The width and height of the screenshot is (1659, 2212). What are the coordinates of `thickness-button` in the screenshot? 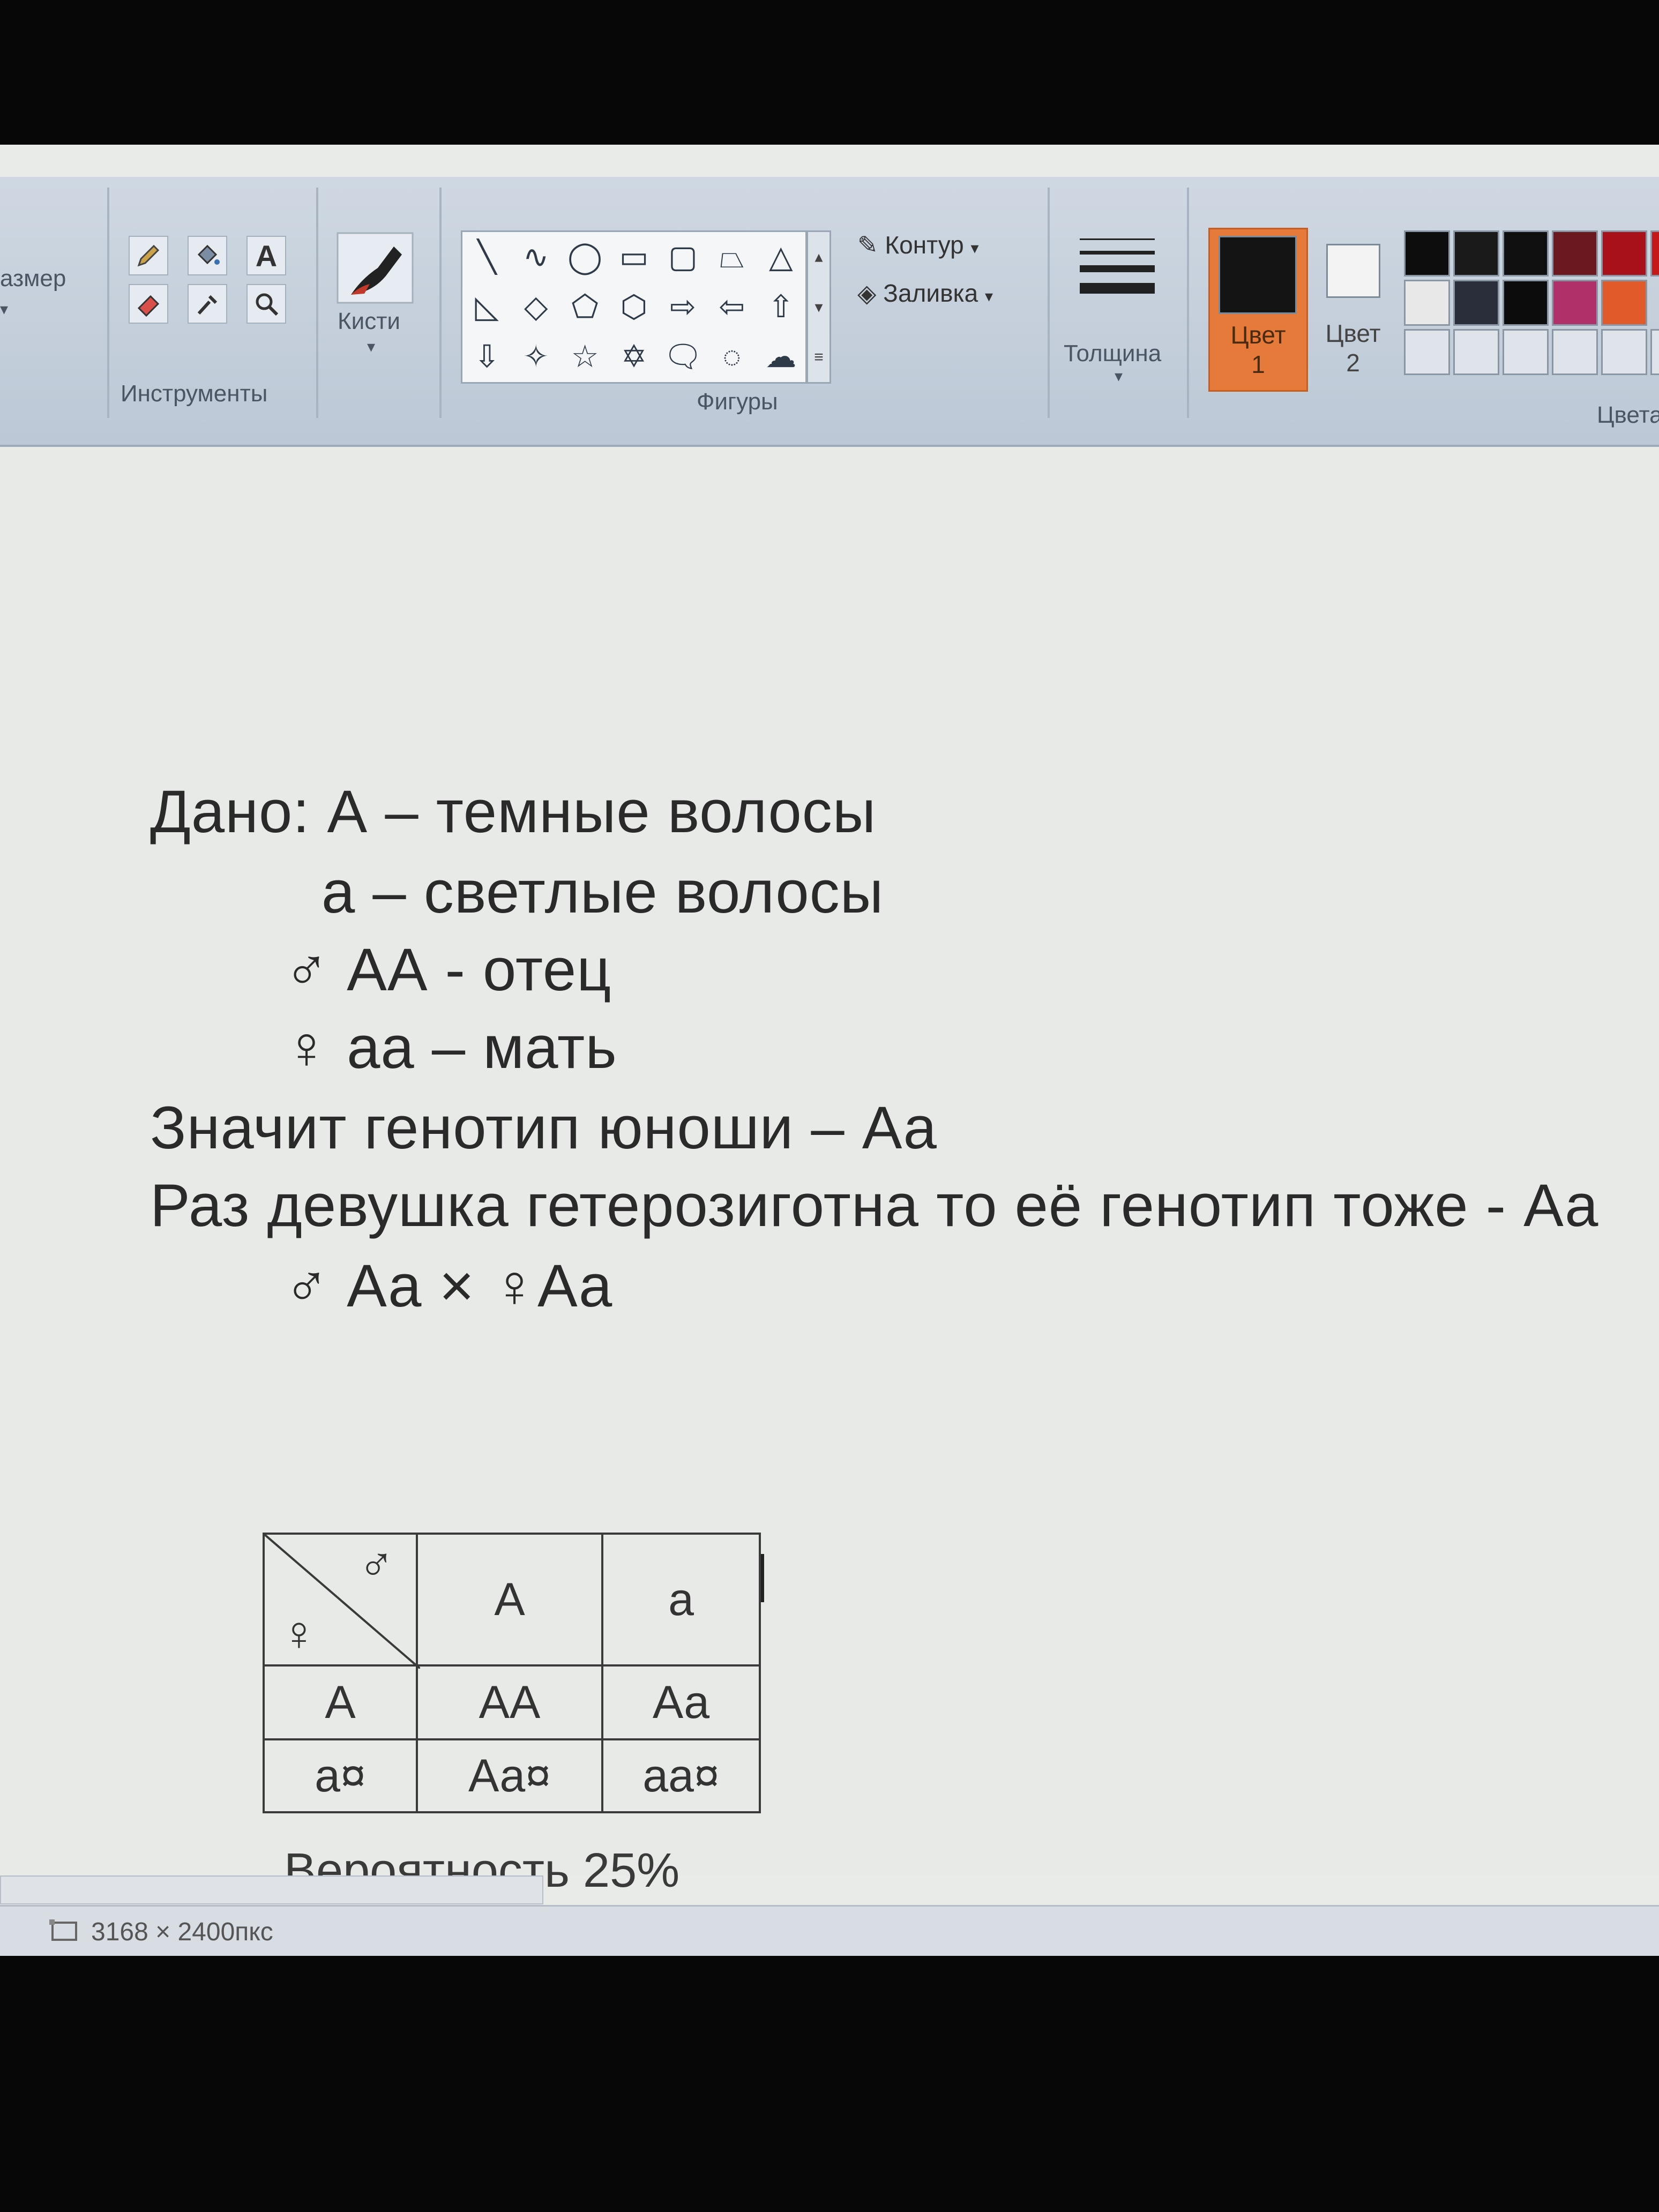 It's located at (1117, 273).